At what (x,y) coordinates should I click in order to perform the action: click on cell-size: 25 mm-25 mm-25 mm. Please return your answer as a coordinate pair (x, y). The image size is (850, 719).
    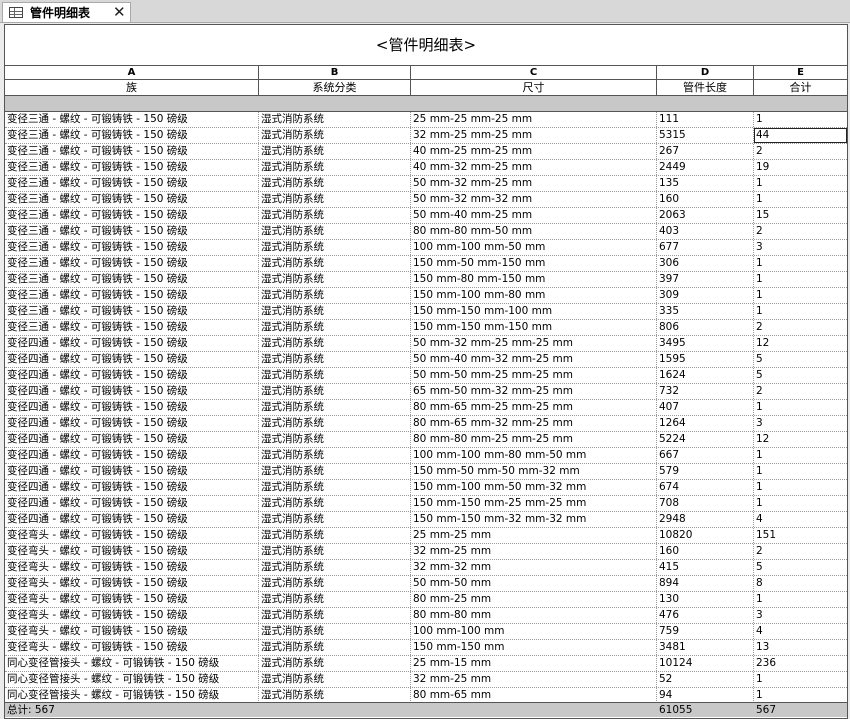
    Looking at the image, I should click on (534, 119).